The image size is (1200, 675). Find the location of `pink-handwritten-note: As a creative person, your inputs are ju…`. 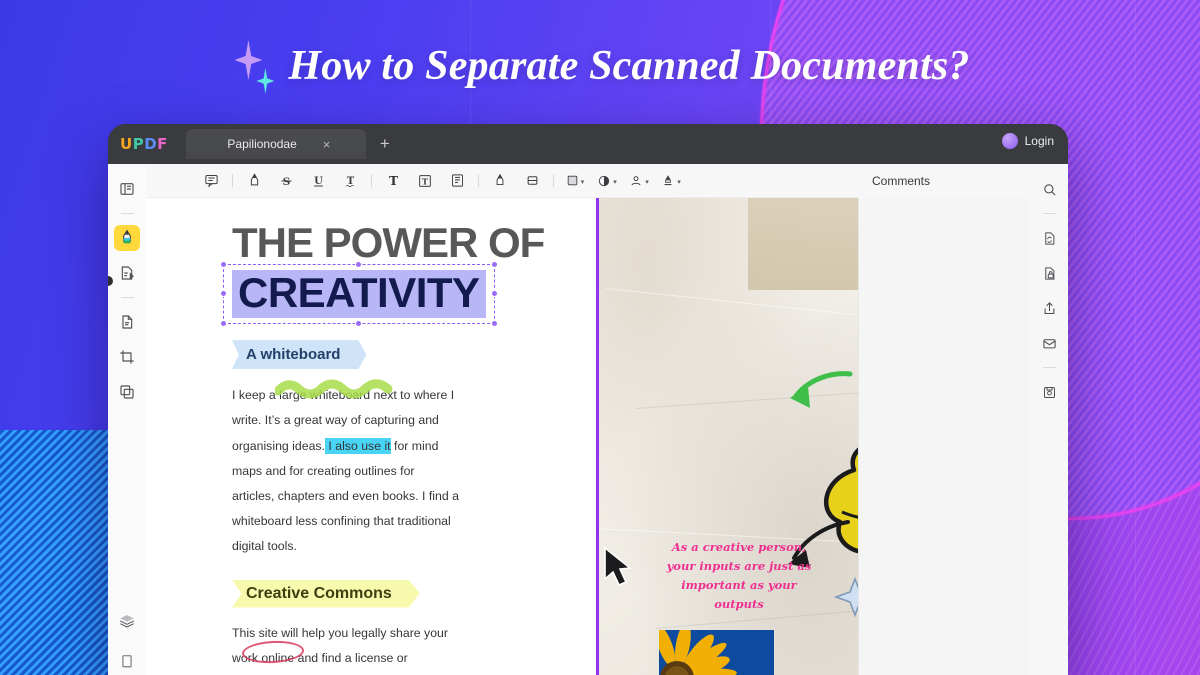

pink-handwritten-note: As a creative person, your inputs are ju… is located at coordinates (739, 575).